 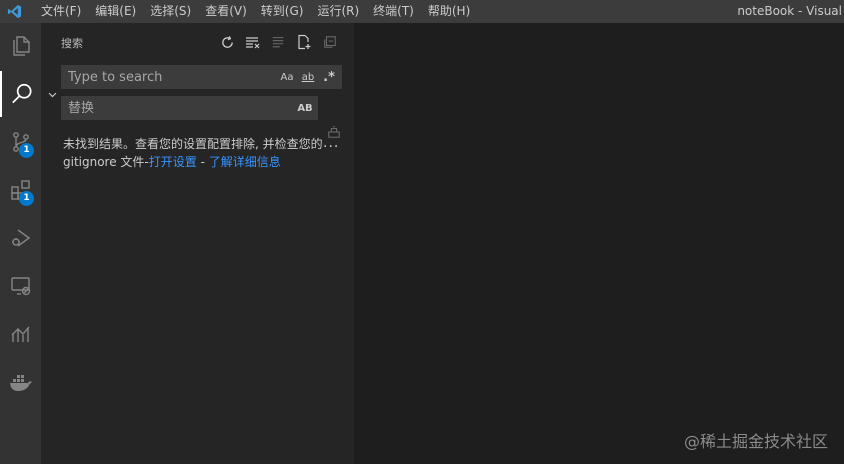 I want to click on docker-icon, so click(x=20, y=383).